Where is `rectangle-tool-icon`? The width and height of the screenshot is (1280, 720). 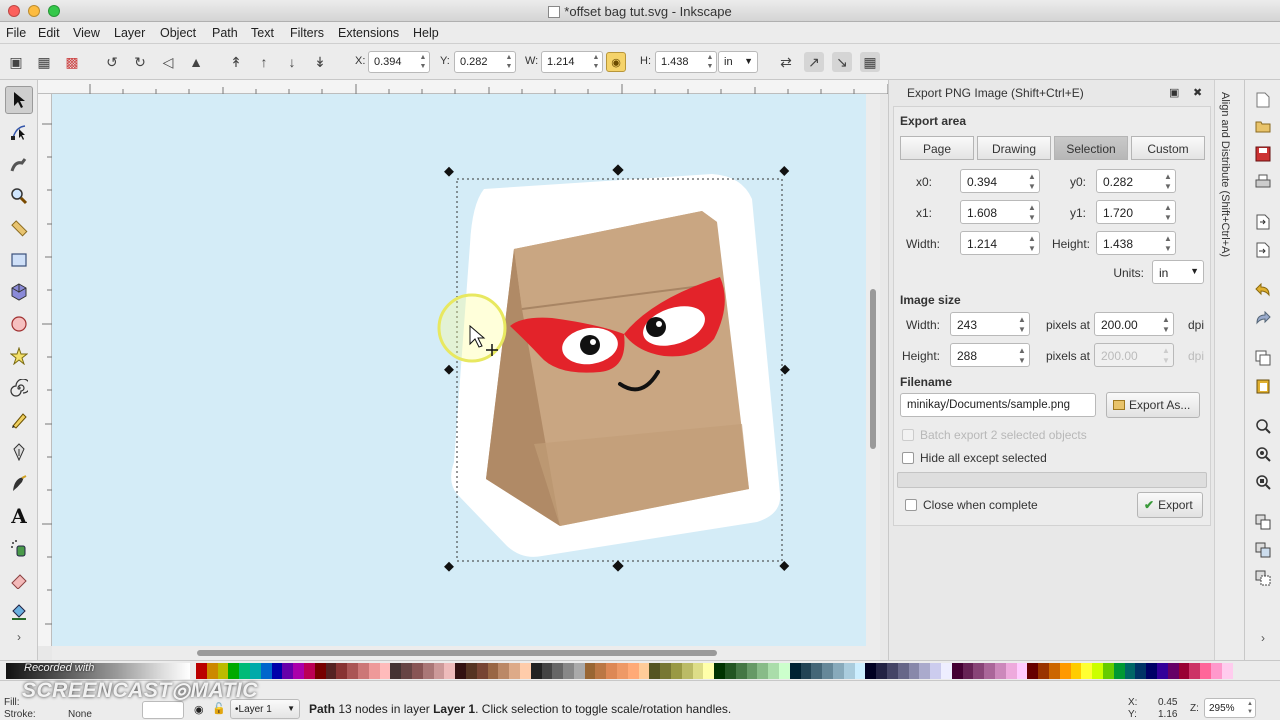
rectangle-tool-icon is located at coordinates (19, 260).